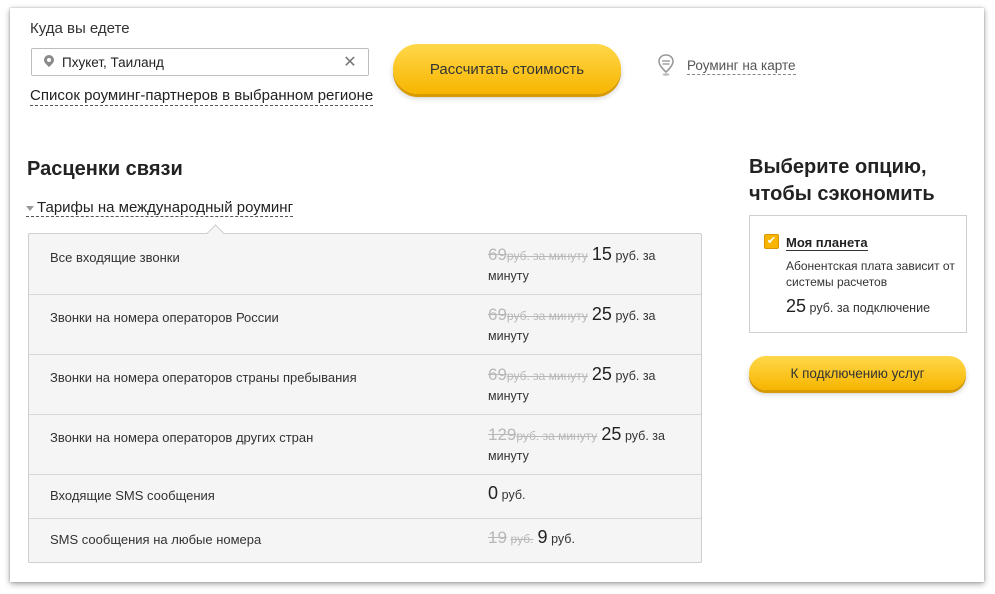 Image resolution: width=995 pixels, height=594 pixels. I want to click on option-name-link: Моя планета, so click(827, 243).